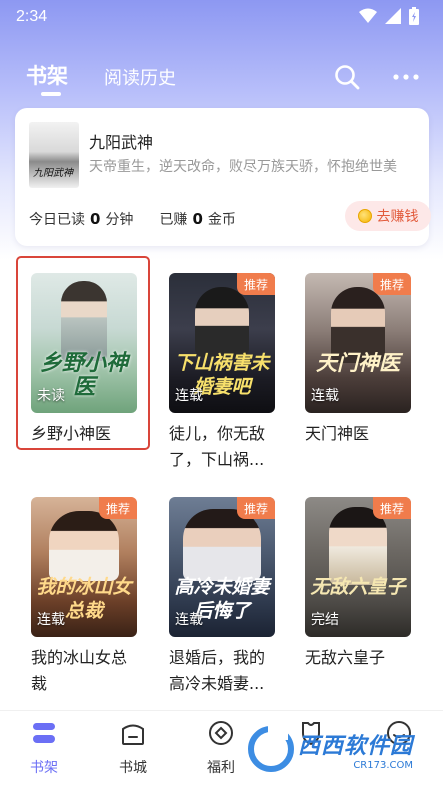 The width and height of the screenshot is (443, 788). Describe the element at coordinates (221, 220) in the screenshot. I see `earned-unit: 金币` at that location.